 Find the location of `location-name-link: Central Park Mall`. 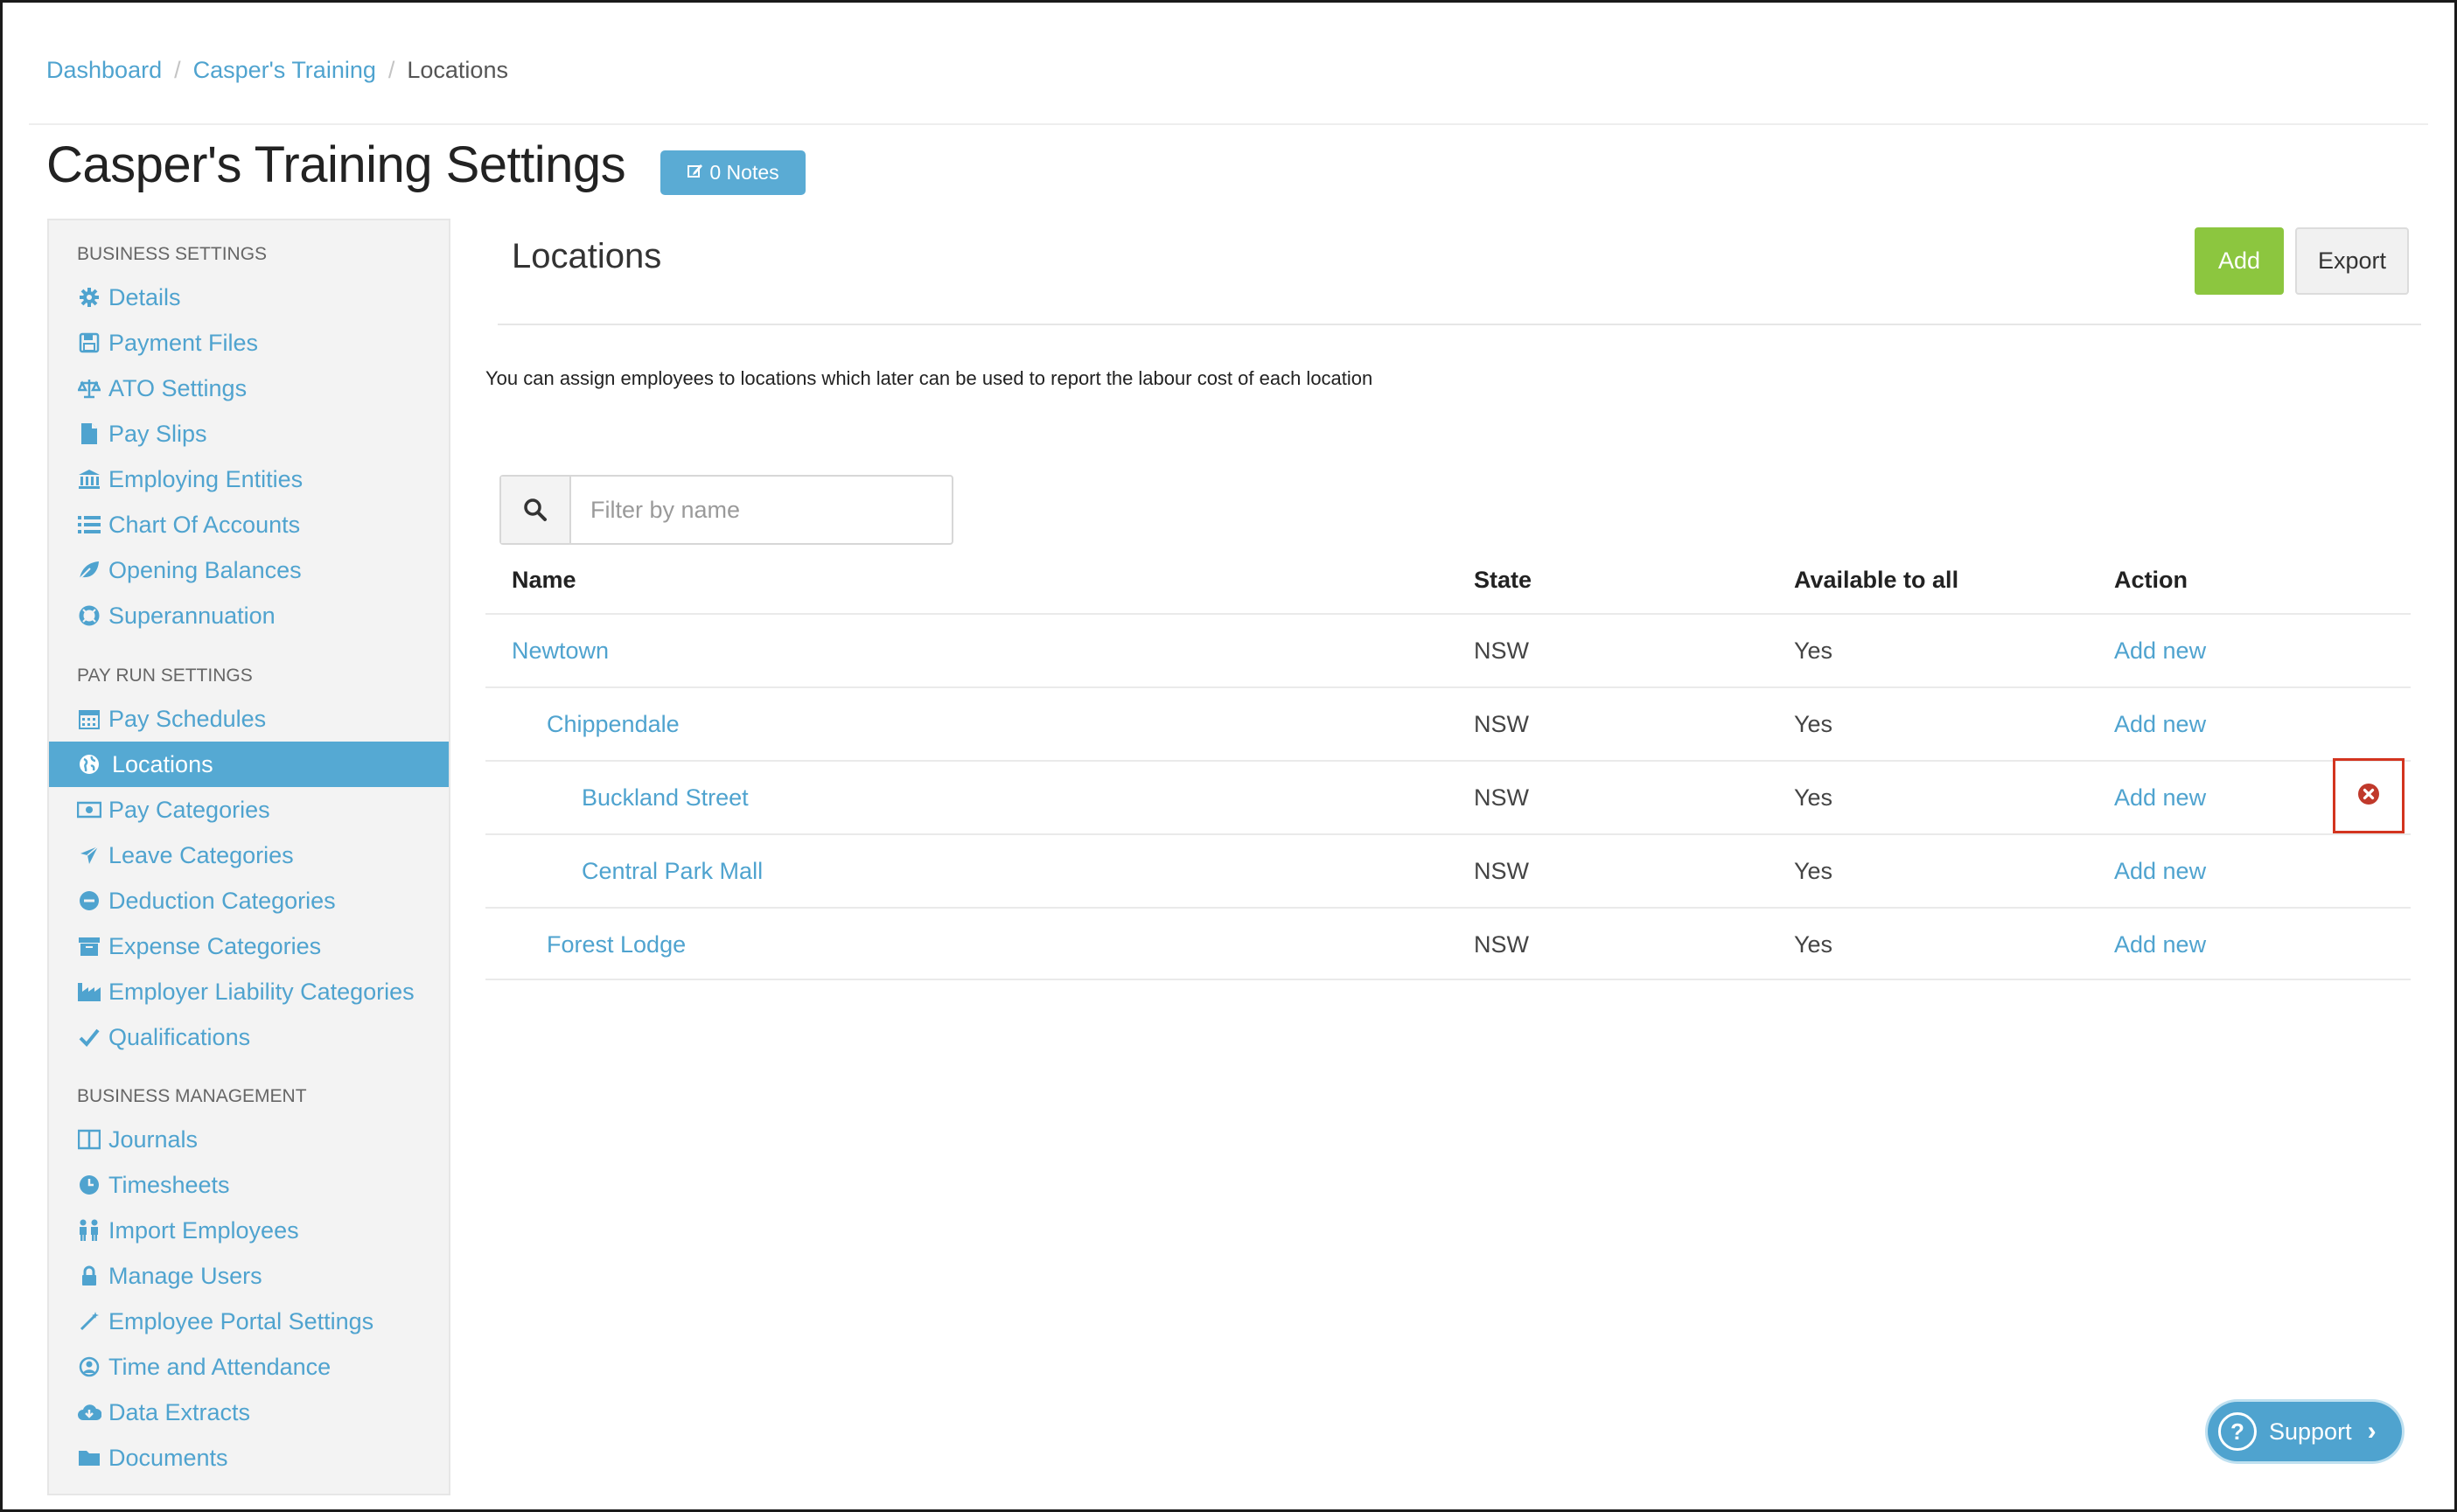

location-name-link: Central Park Mall is located at coordinates (672, 871).